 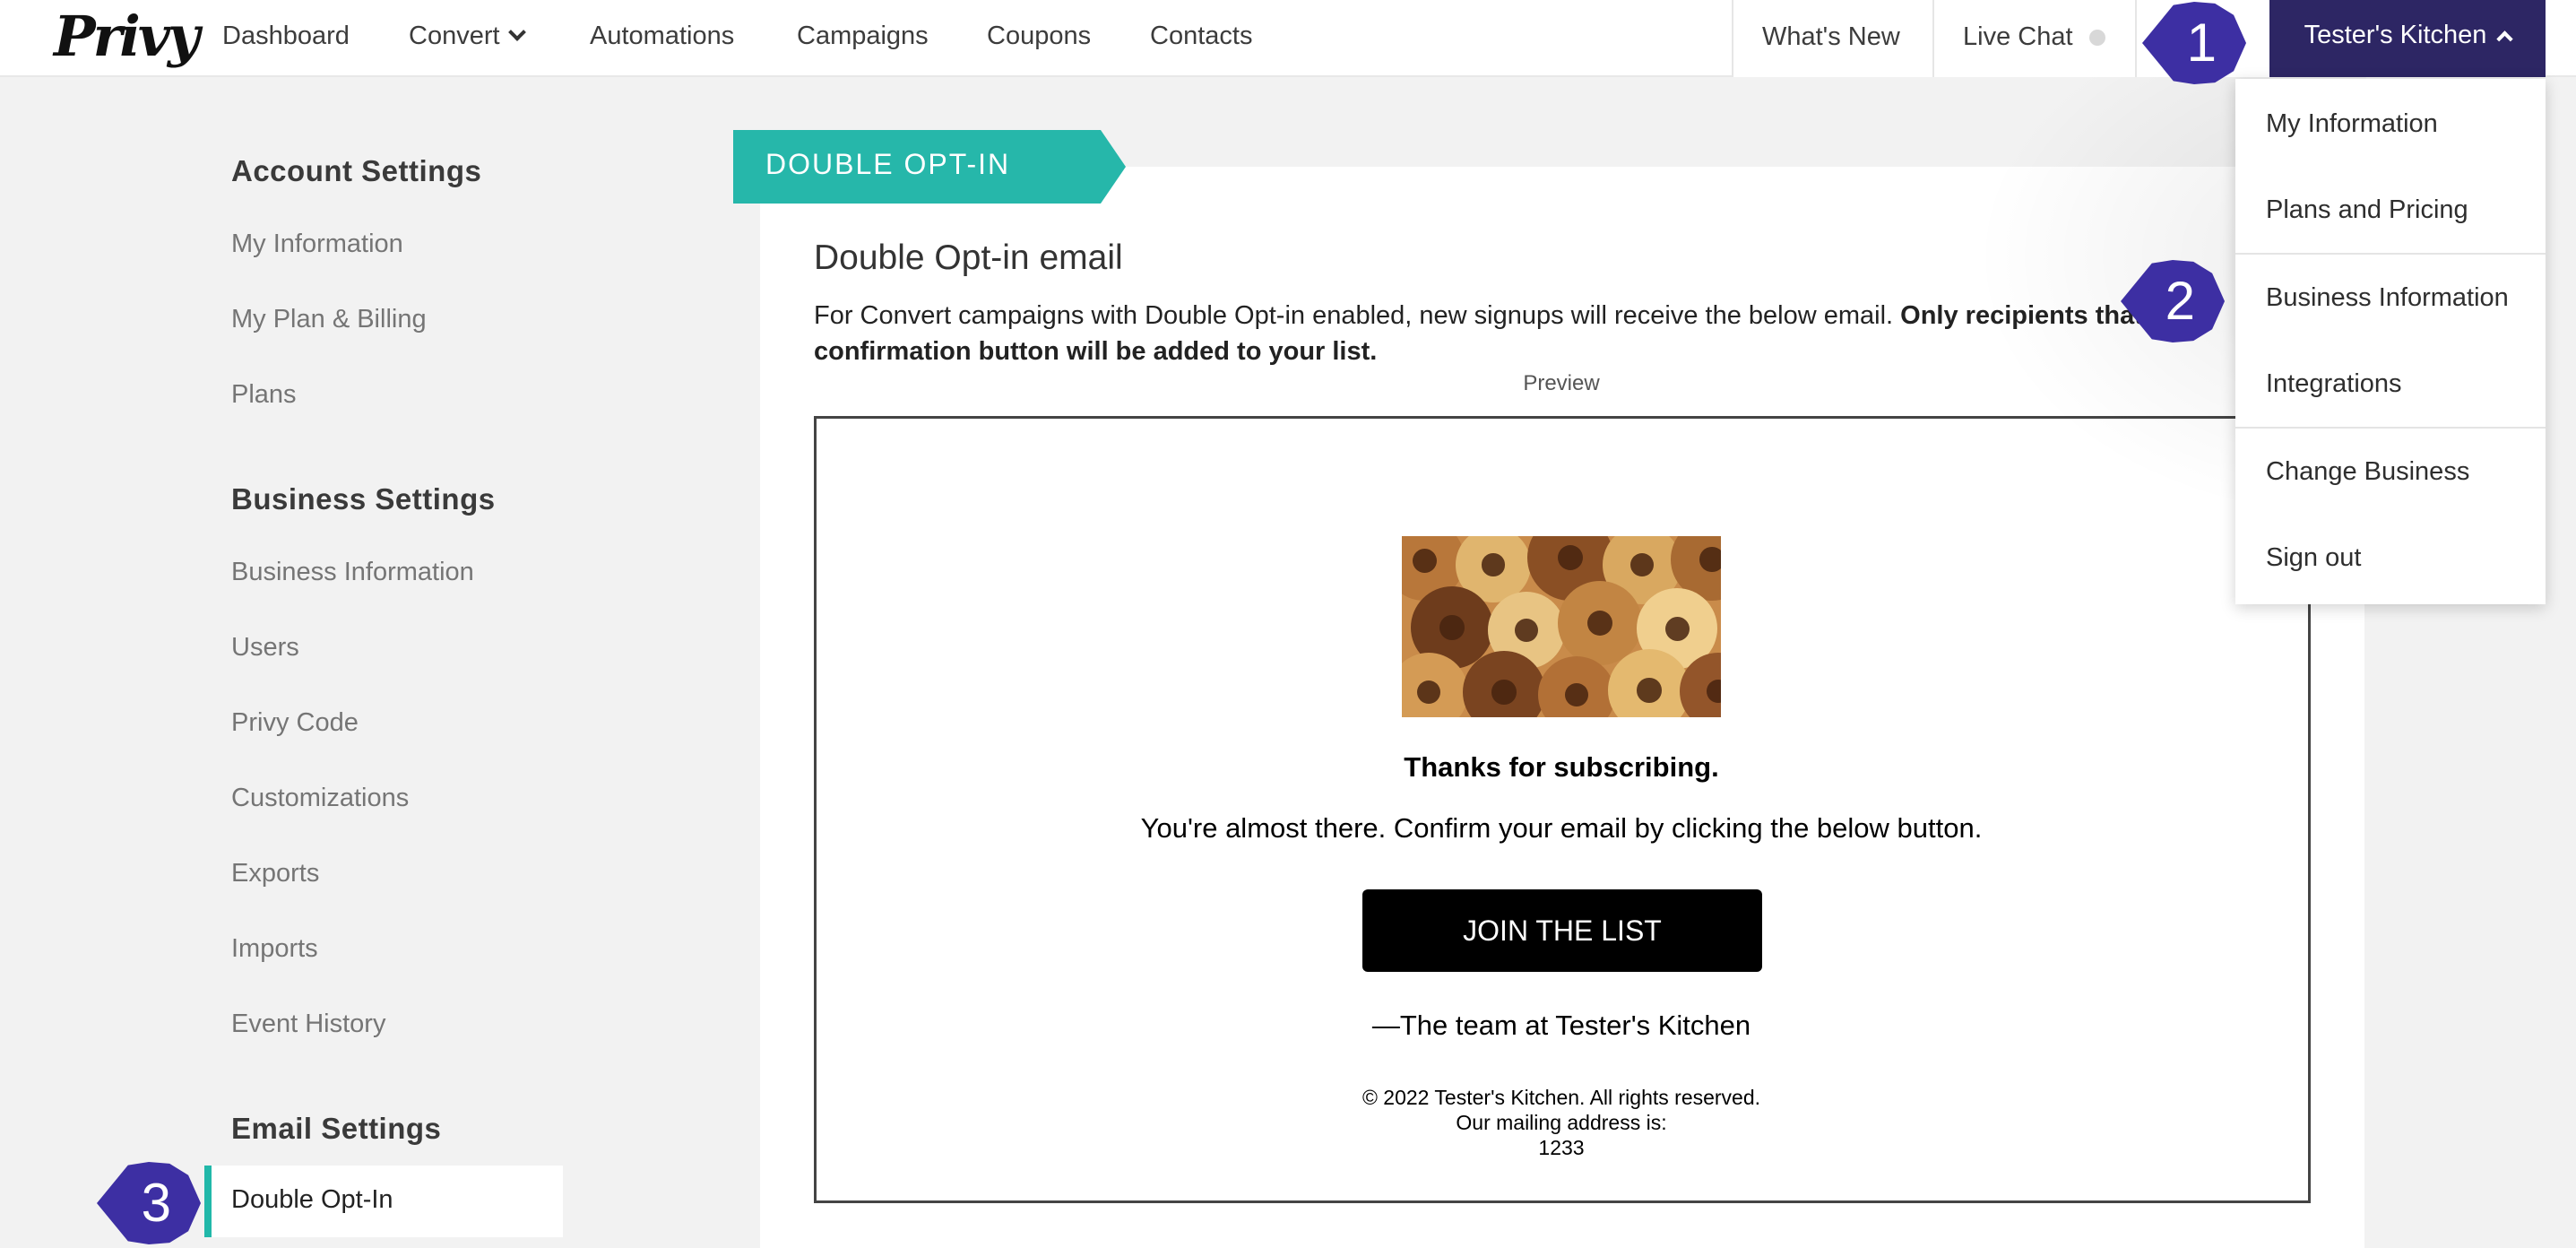 I want to click on account-name: Tester's Kitchen, so click(x=2395, y=35).